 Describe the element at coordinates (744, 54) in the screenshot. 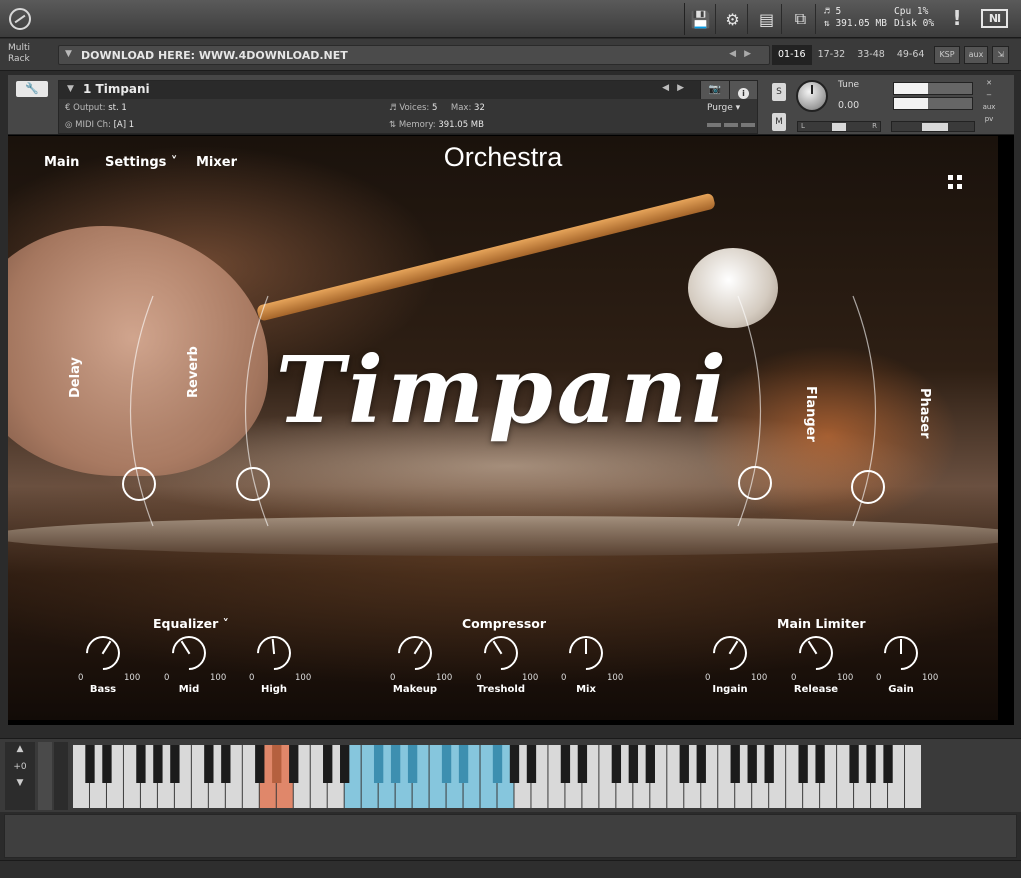

I see `preset-nav-arrows-icon: ◀▶` at that location.